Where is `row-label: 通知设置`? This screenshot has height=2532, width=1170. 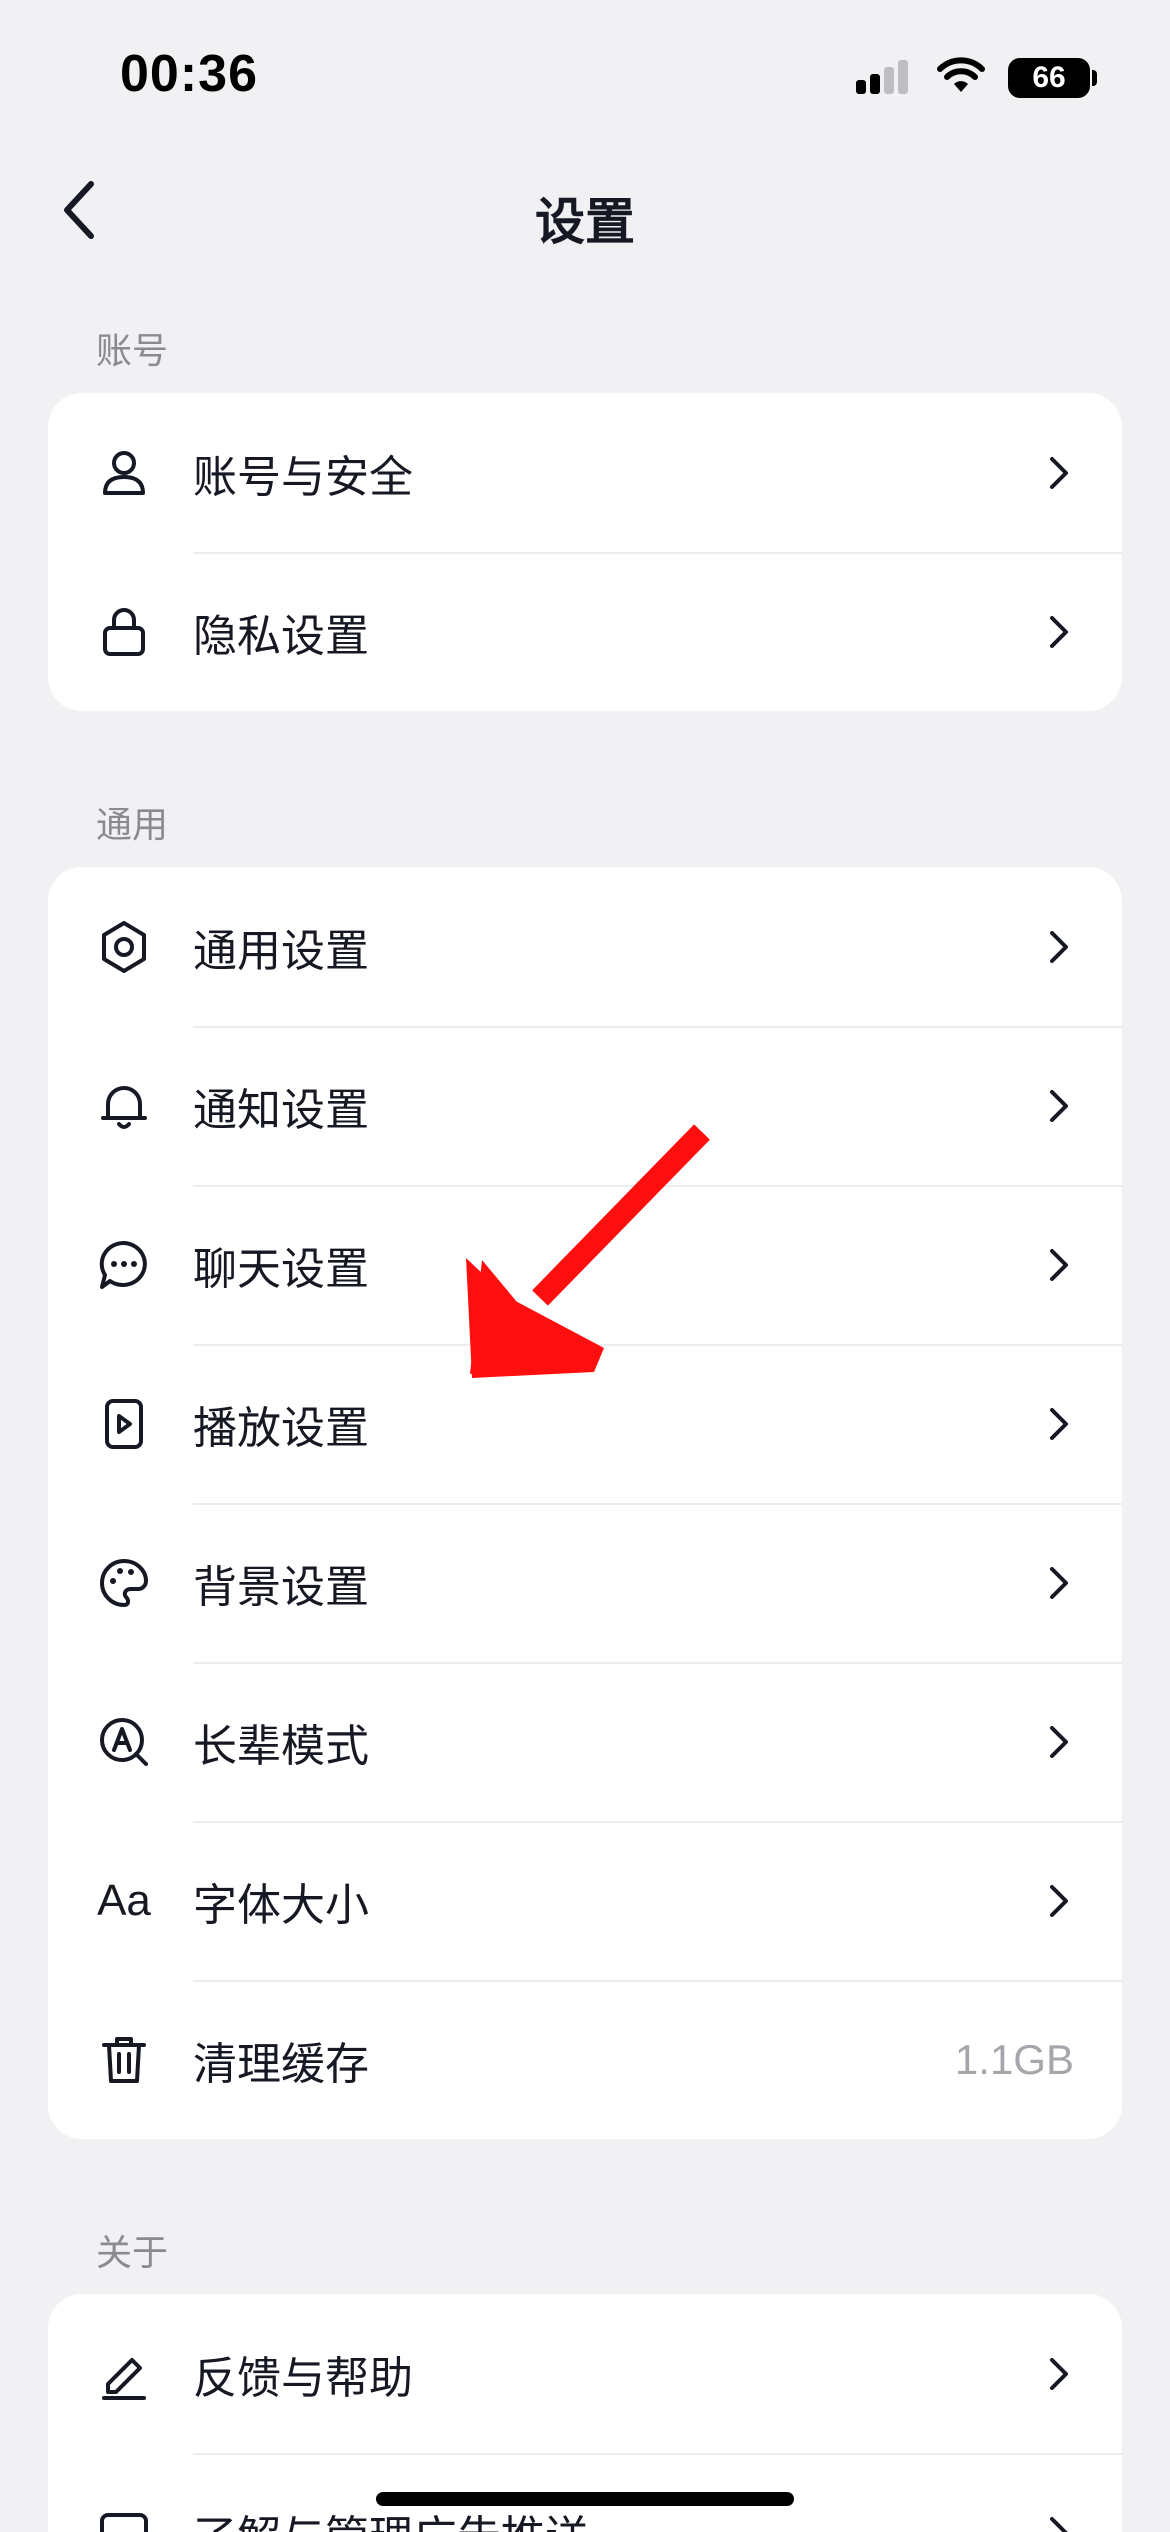 row-label: 通知设置 is located at coordinates (281, 1110).